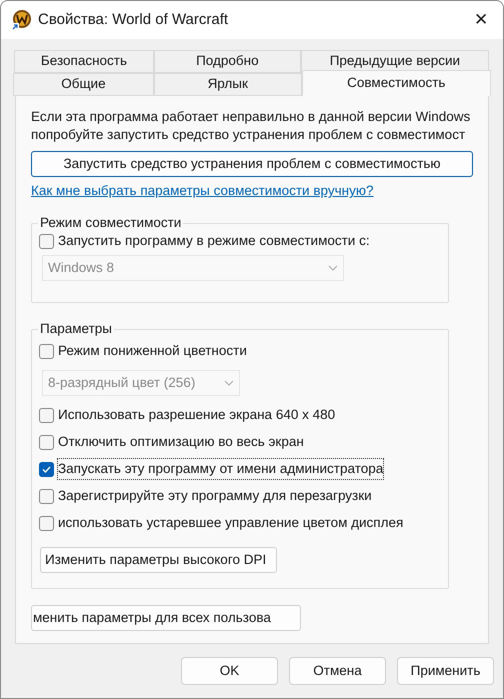  I want to click on dialog-button: Применить, so click(445, 671).